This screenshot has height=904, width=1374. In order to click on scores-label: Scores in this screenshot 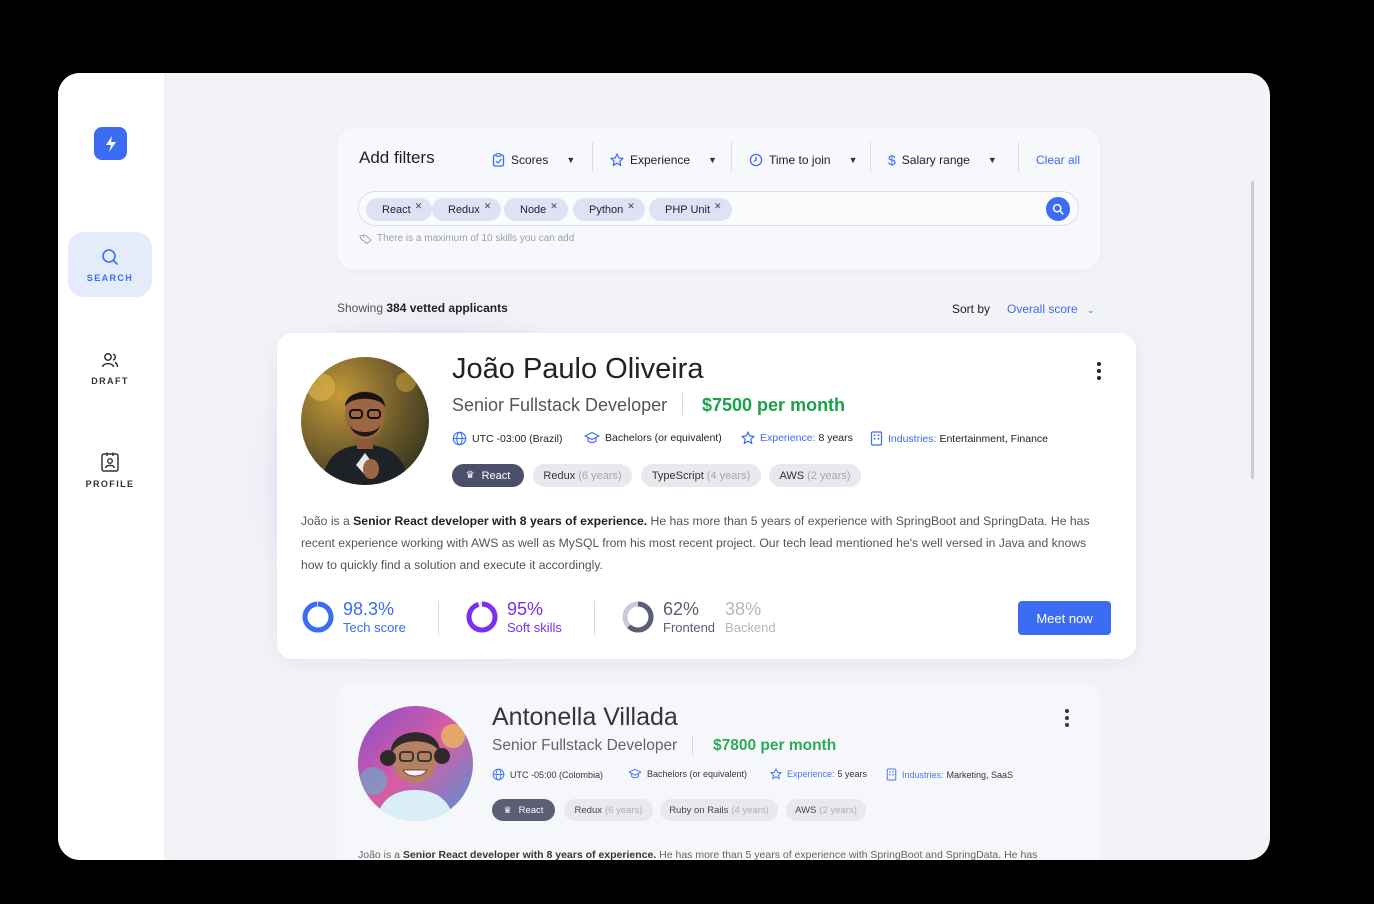, I will do `click(530, 160)`.